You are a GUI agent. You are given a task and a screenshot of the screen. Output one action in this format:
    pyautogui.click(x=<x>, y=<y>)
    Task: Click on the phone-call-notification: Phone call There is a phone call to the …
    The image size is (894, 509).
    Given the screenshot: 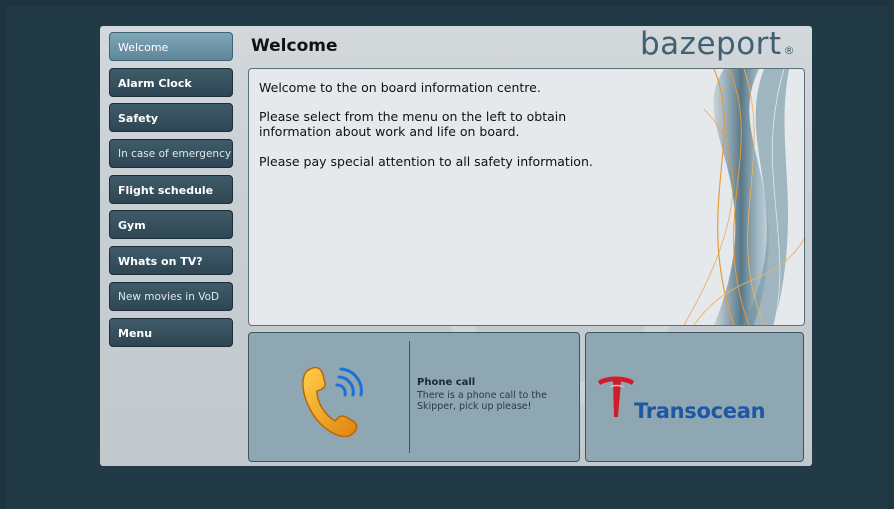 What is the action you would take?
    pyautogui.click(x=414, y=397)
    